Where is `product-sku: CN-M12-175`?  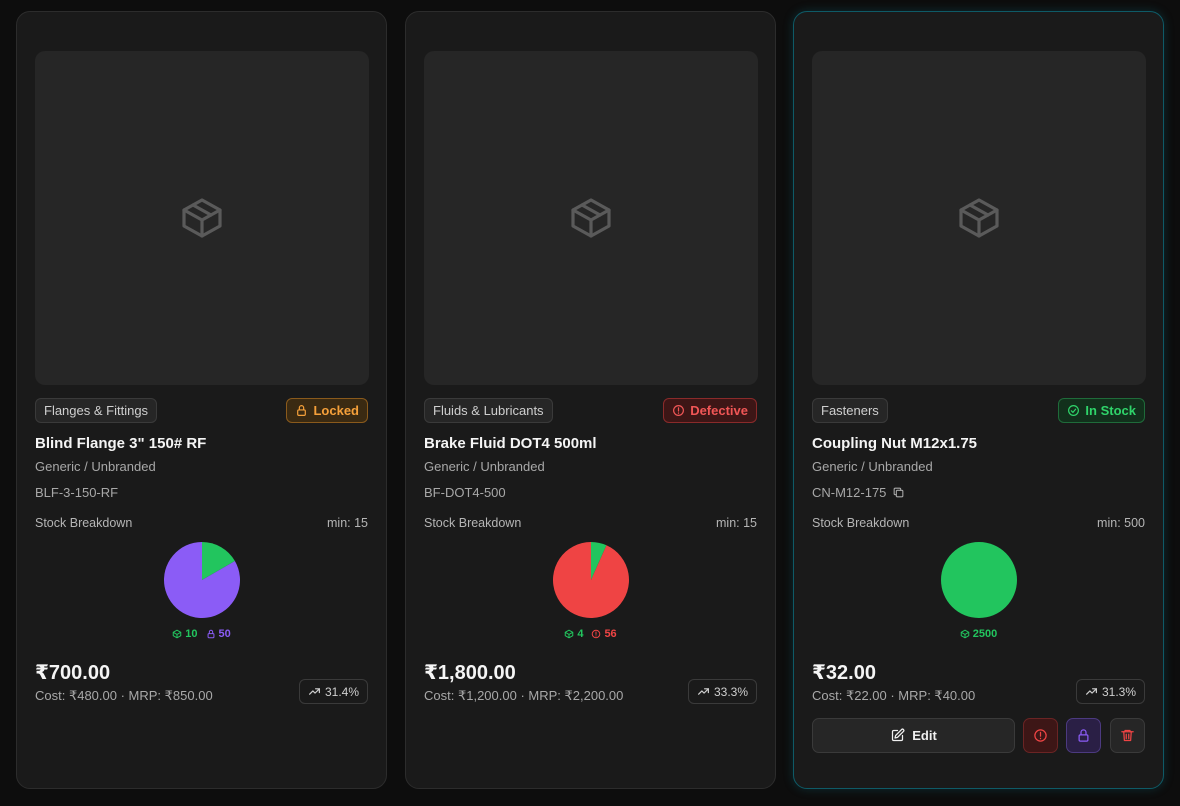 product-sku: CN-M12-175 is located at coordinates (858, 492).